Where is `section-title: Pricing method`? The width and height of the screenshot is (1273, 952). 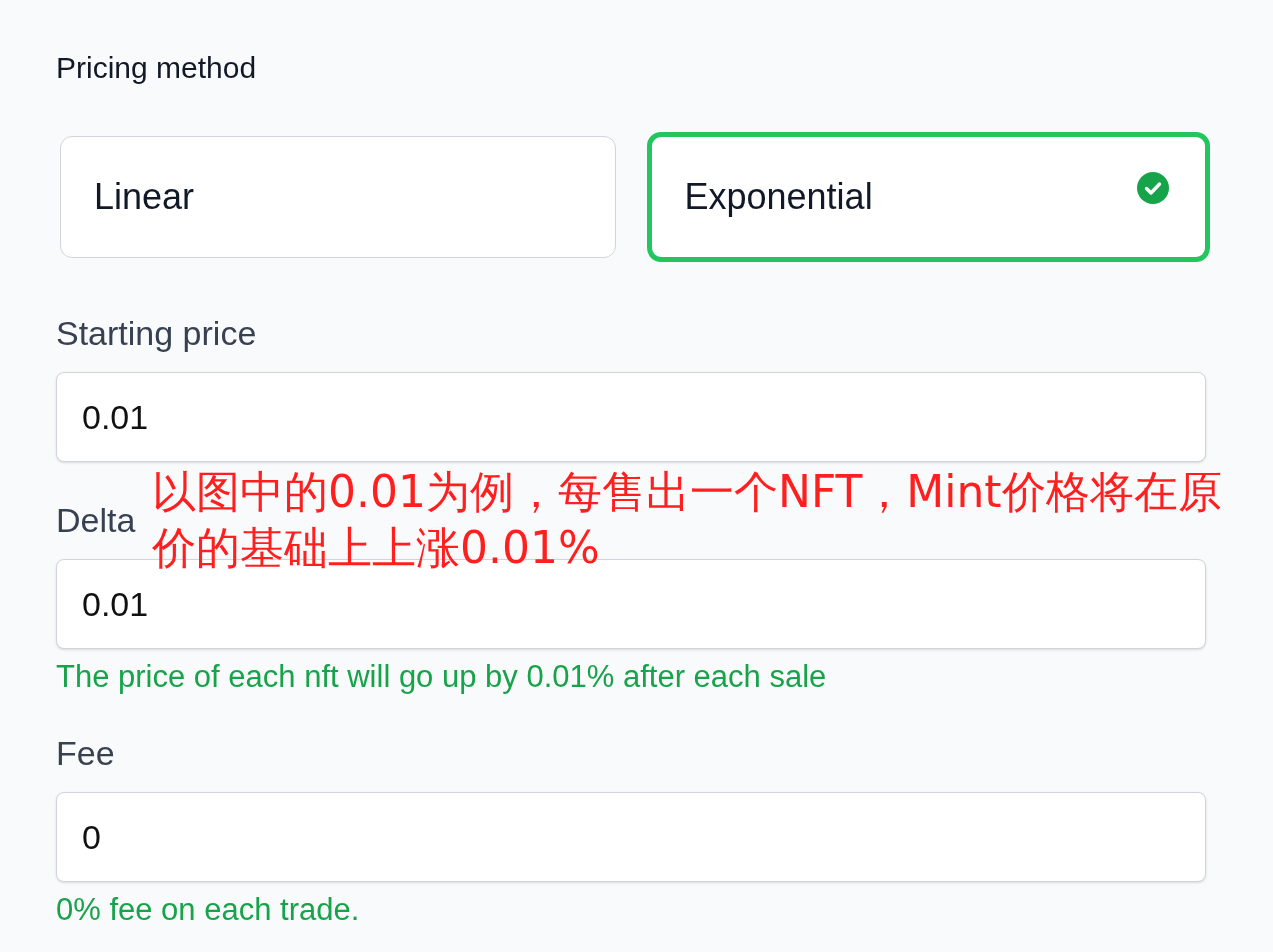
section-title: Pricing method is located at coordinates (156, 68).